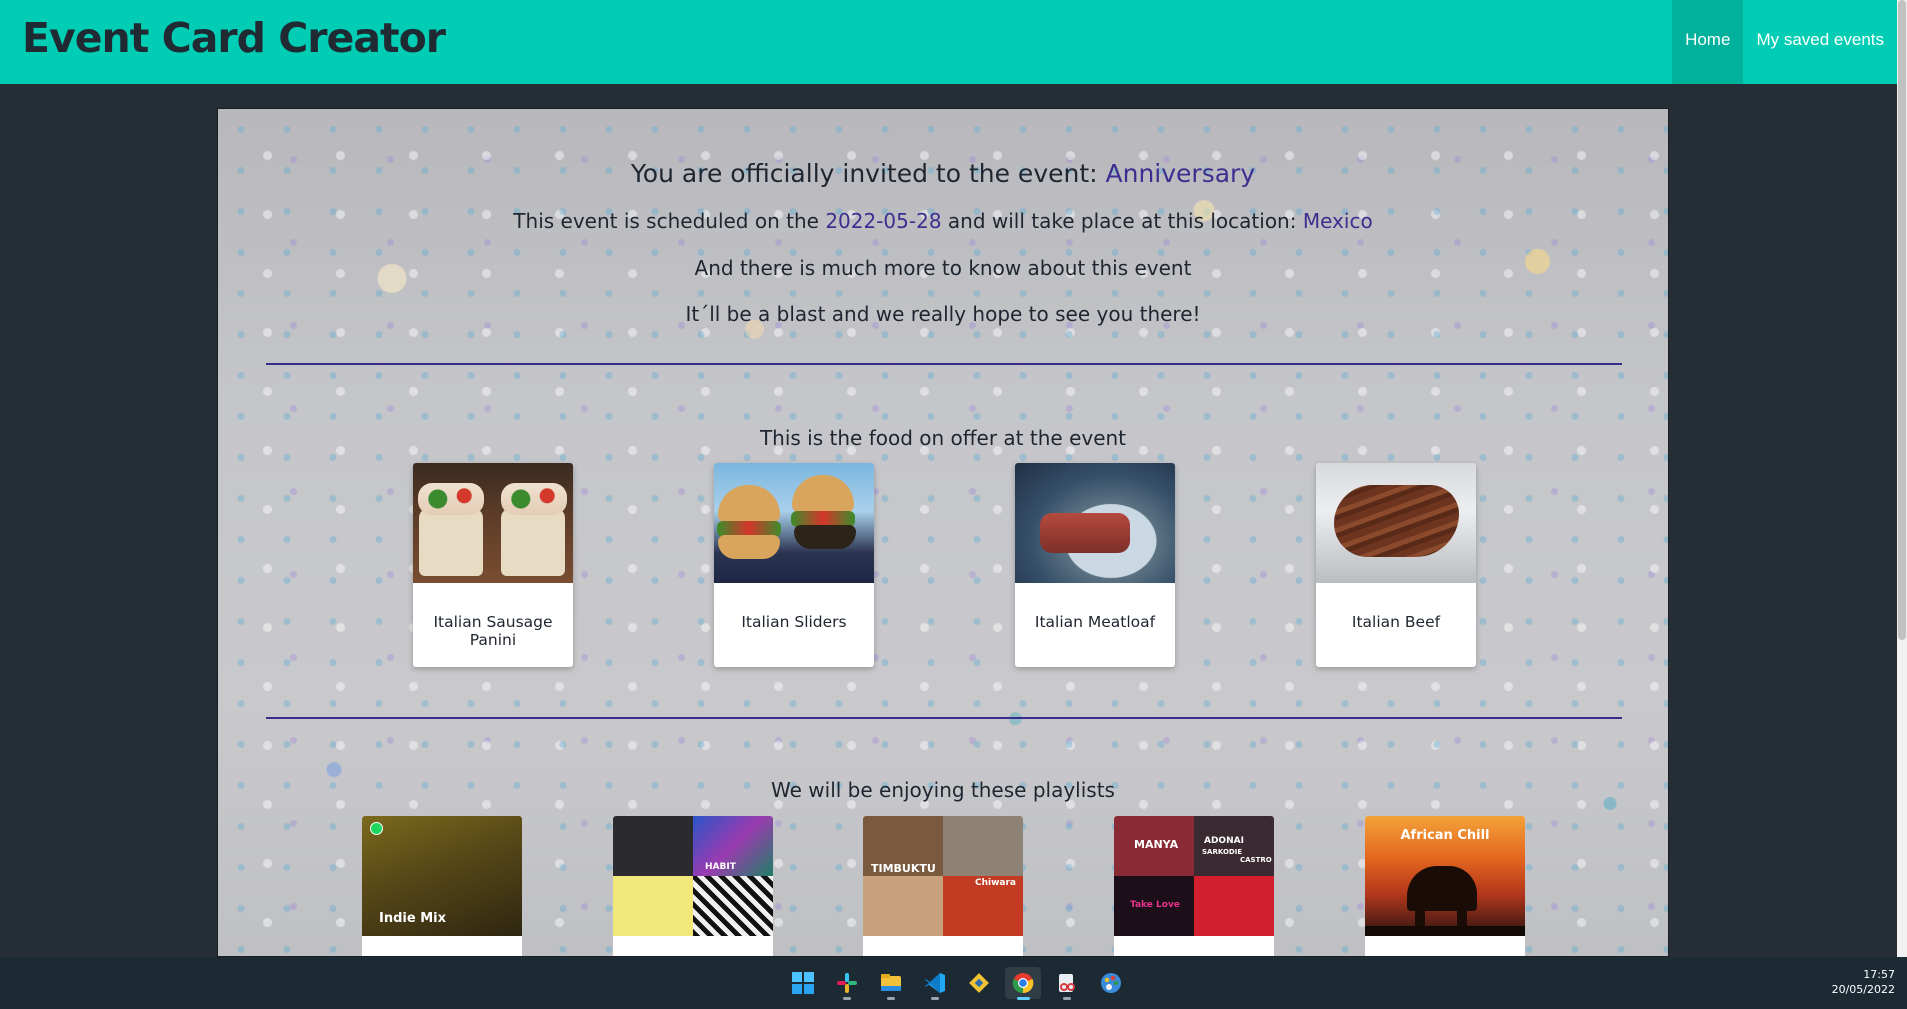  I want to click on food-card-italian-meatloaf: Italian Meatloaf, so click(1095, 565).